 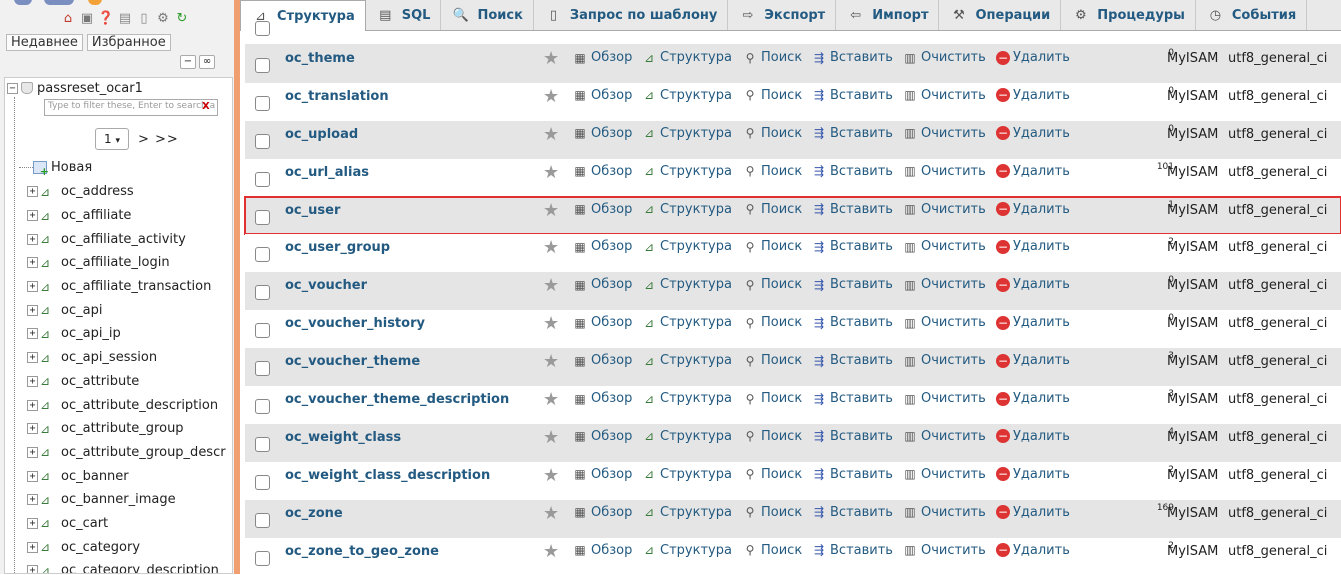 What do you see at coordinates (131, 107) in the screenshot?
I see `table-filter-input: Type to filter these, Enter to search a` at bounding box center [131, 107].